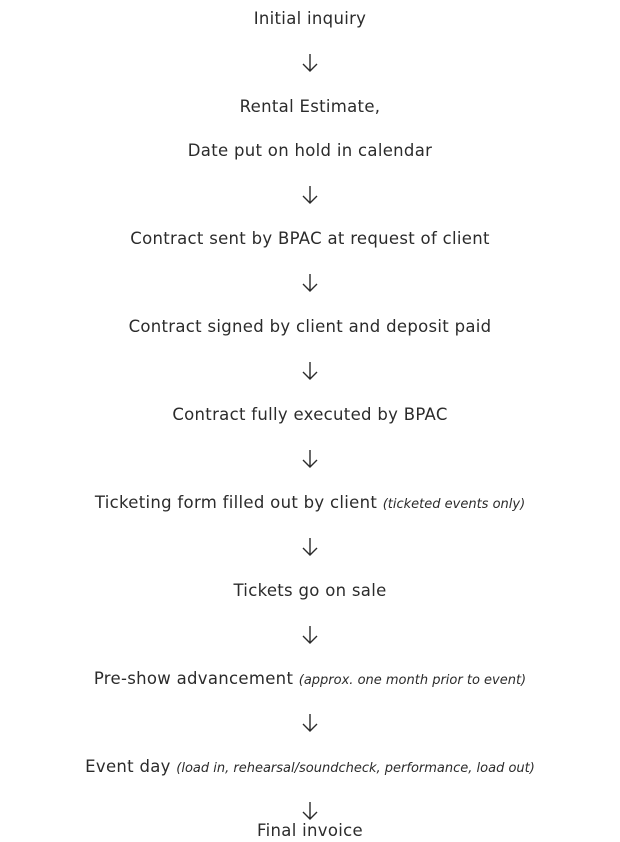  I want to click on step-text: Event day, so click(131, 766).